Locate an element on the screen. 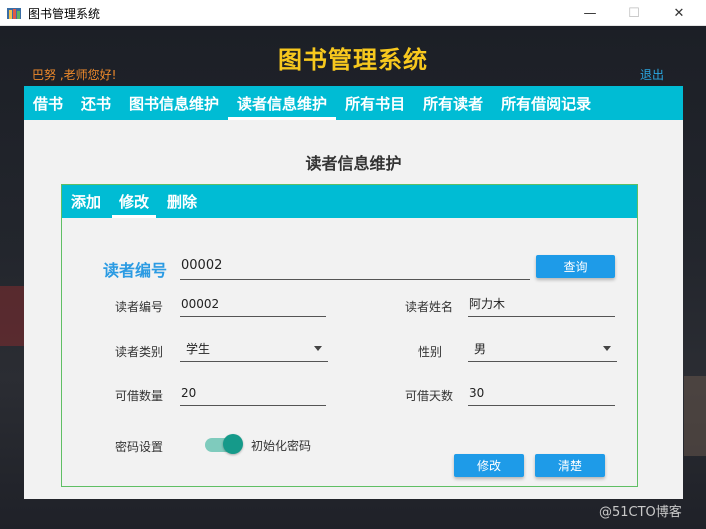 The height and width of the screenshot is (529, 706). search-label: 读者编号 is located at coordinates (135, 270).